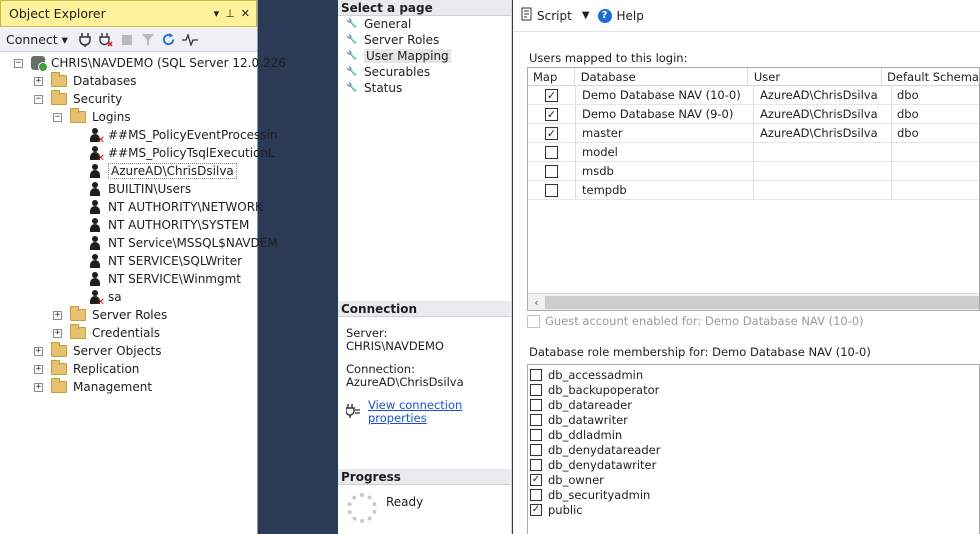 The width and height of the screenshot is (980, 534). What do you see at coordinates (98, 351) in the screenshot?
I see `tree-node: + Server Objects` at bounding box center [98, 351].